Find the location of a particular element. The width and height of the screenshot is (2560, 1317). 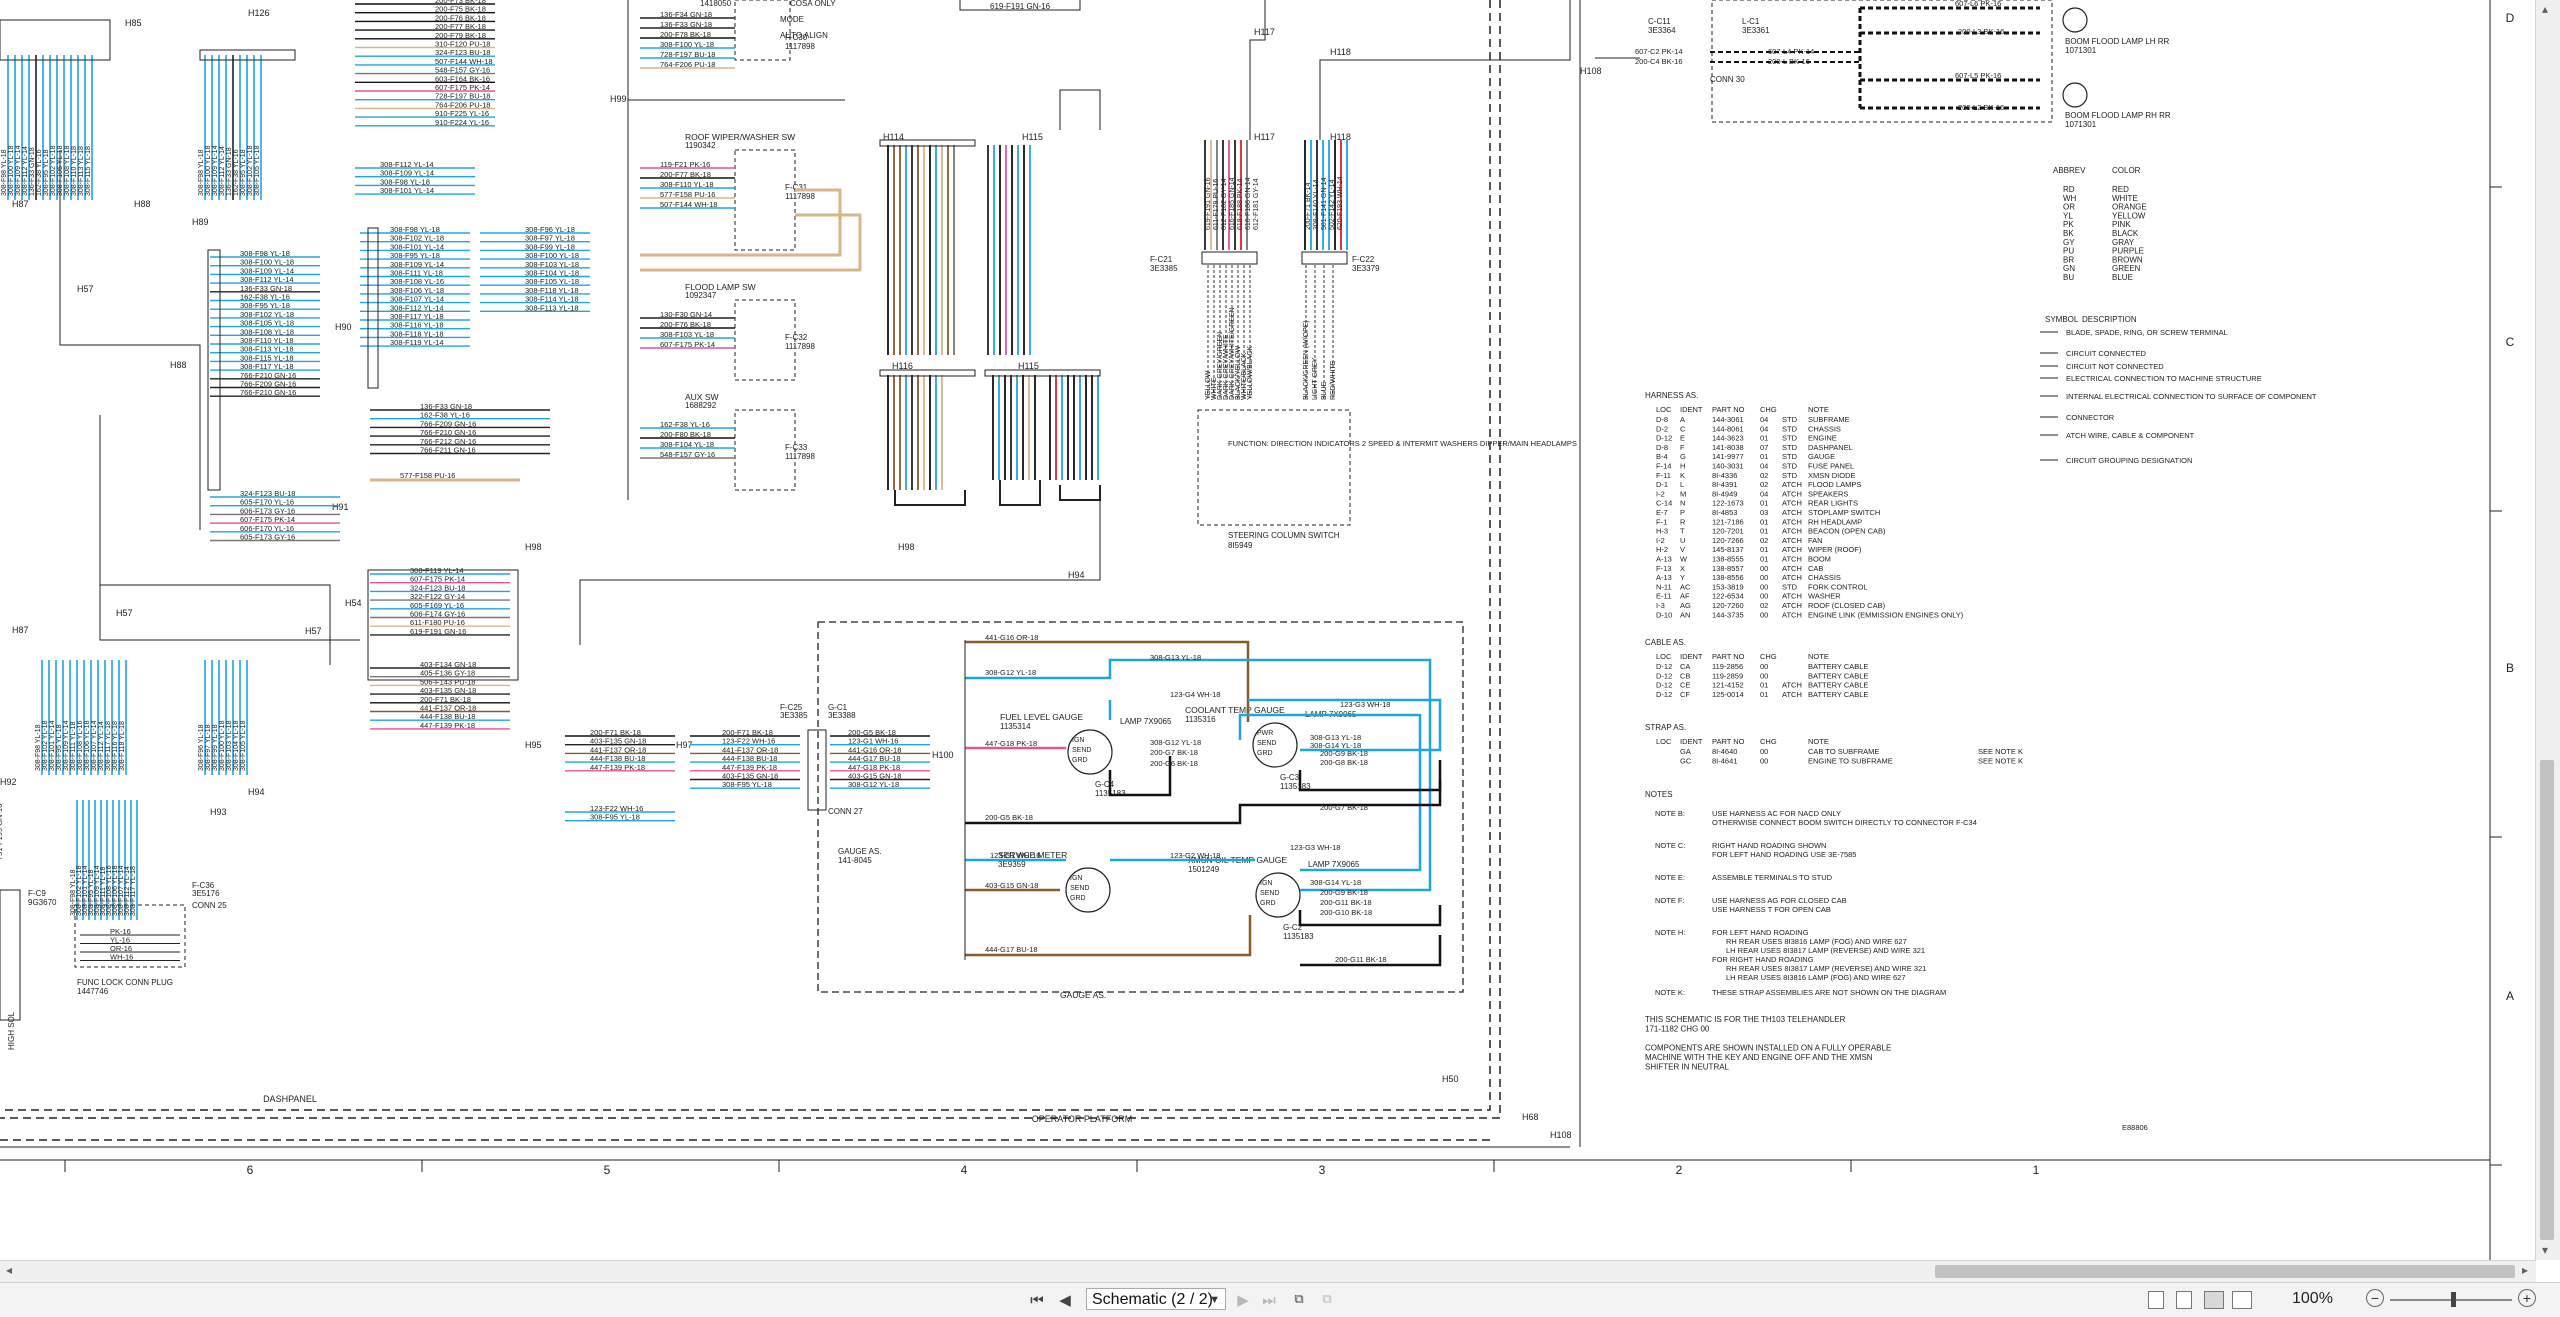

zoom-out-button: − is located at coordinates (2375, 1298).